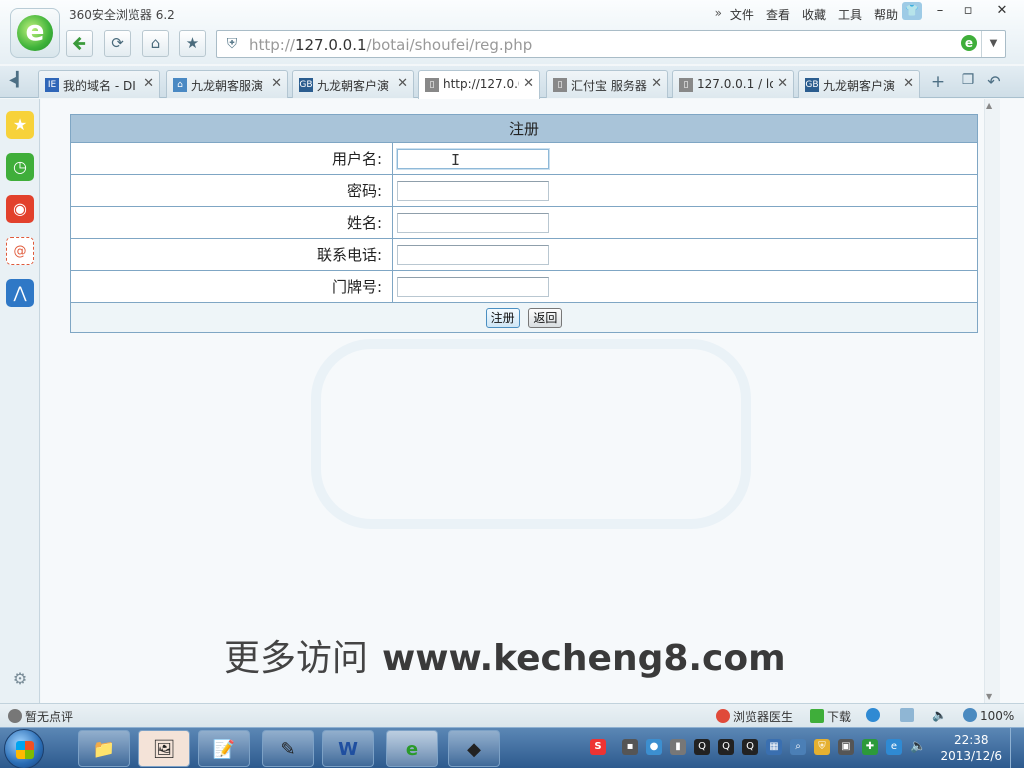  What do you see at coordinates (778, 14) in the screenshot?
I see `menu-view: 查看` at bounding box center [778, 14].